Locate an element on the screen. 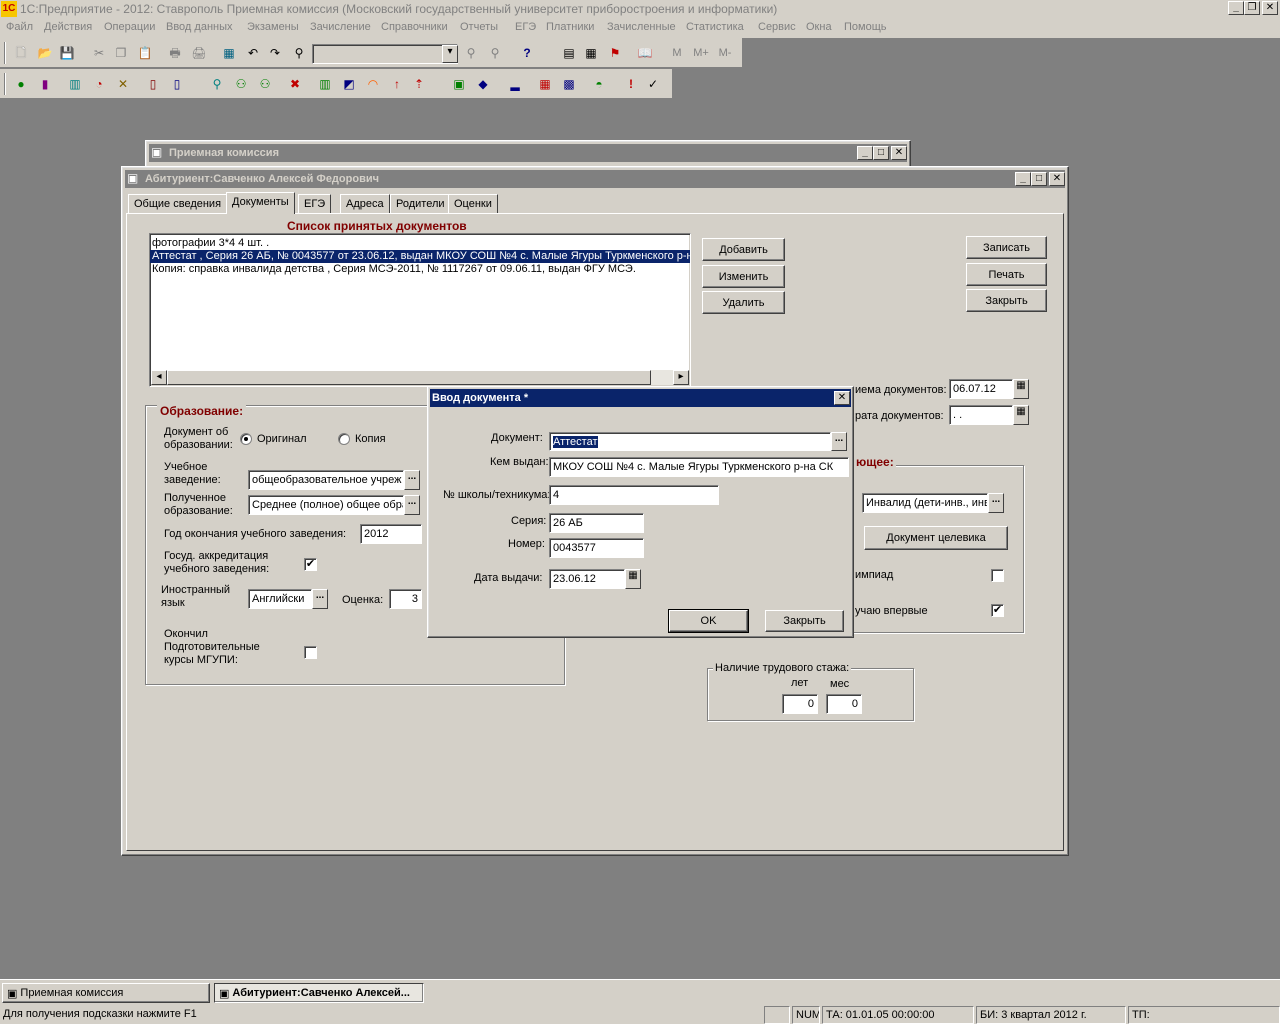  group-icon: ⚇ is located at coordinates (241, 84).